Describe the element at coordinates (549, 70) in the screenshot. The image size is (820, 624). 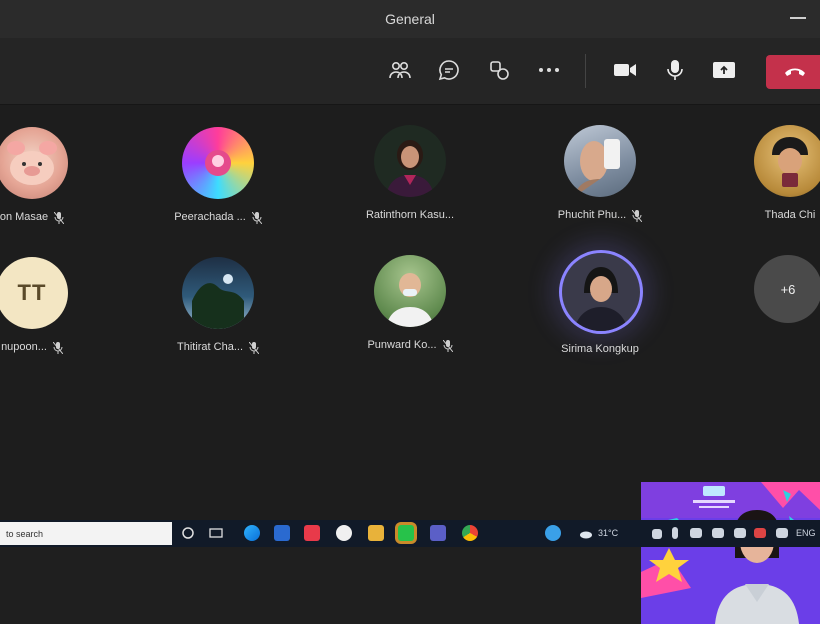
I see `more-options-icon` at that location.